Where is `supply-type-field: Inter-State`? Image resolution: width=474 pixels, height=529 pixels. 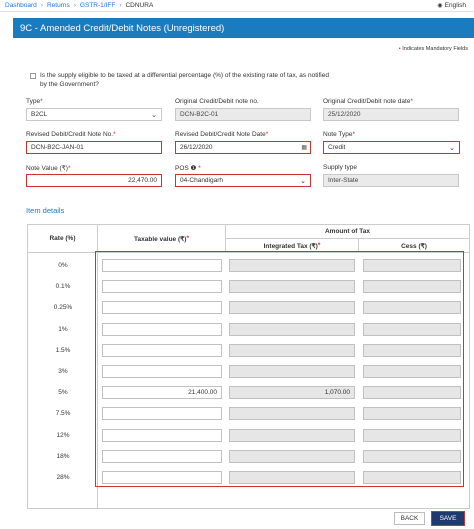
supply-type-field: Inter-State is located at coordinates (391, 180).